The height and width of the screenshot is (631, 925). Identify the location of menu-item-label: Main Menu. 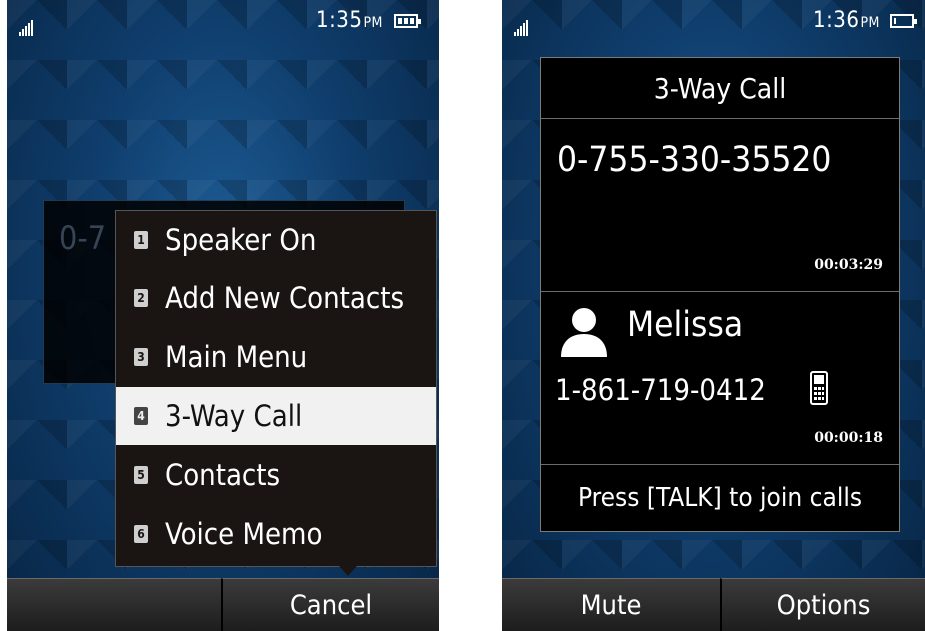
(236, 357).